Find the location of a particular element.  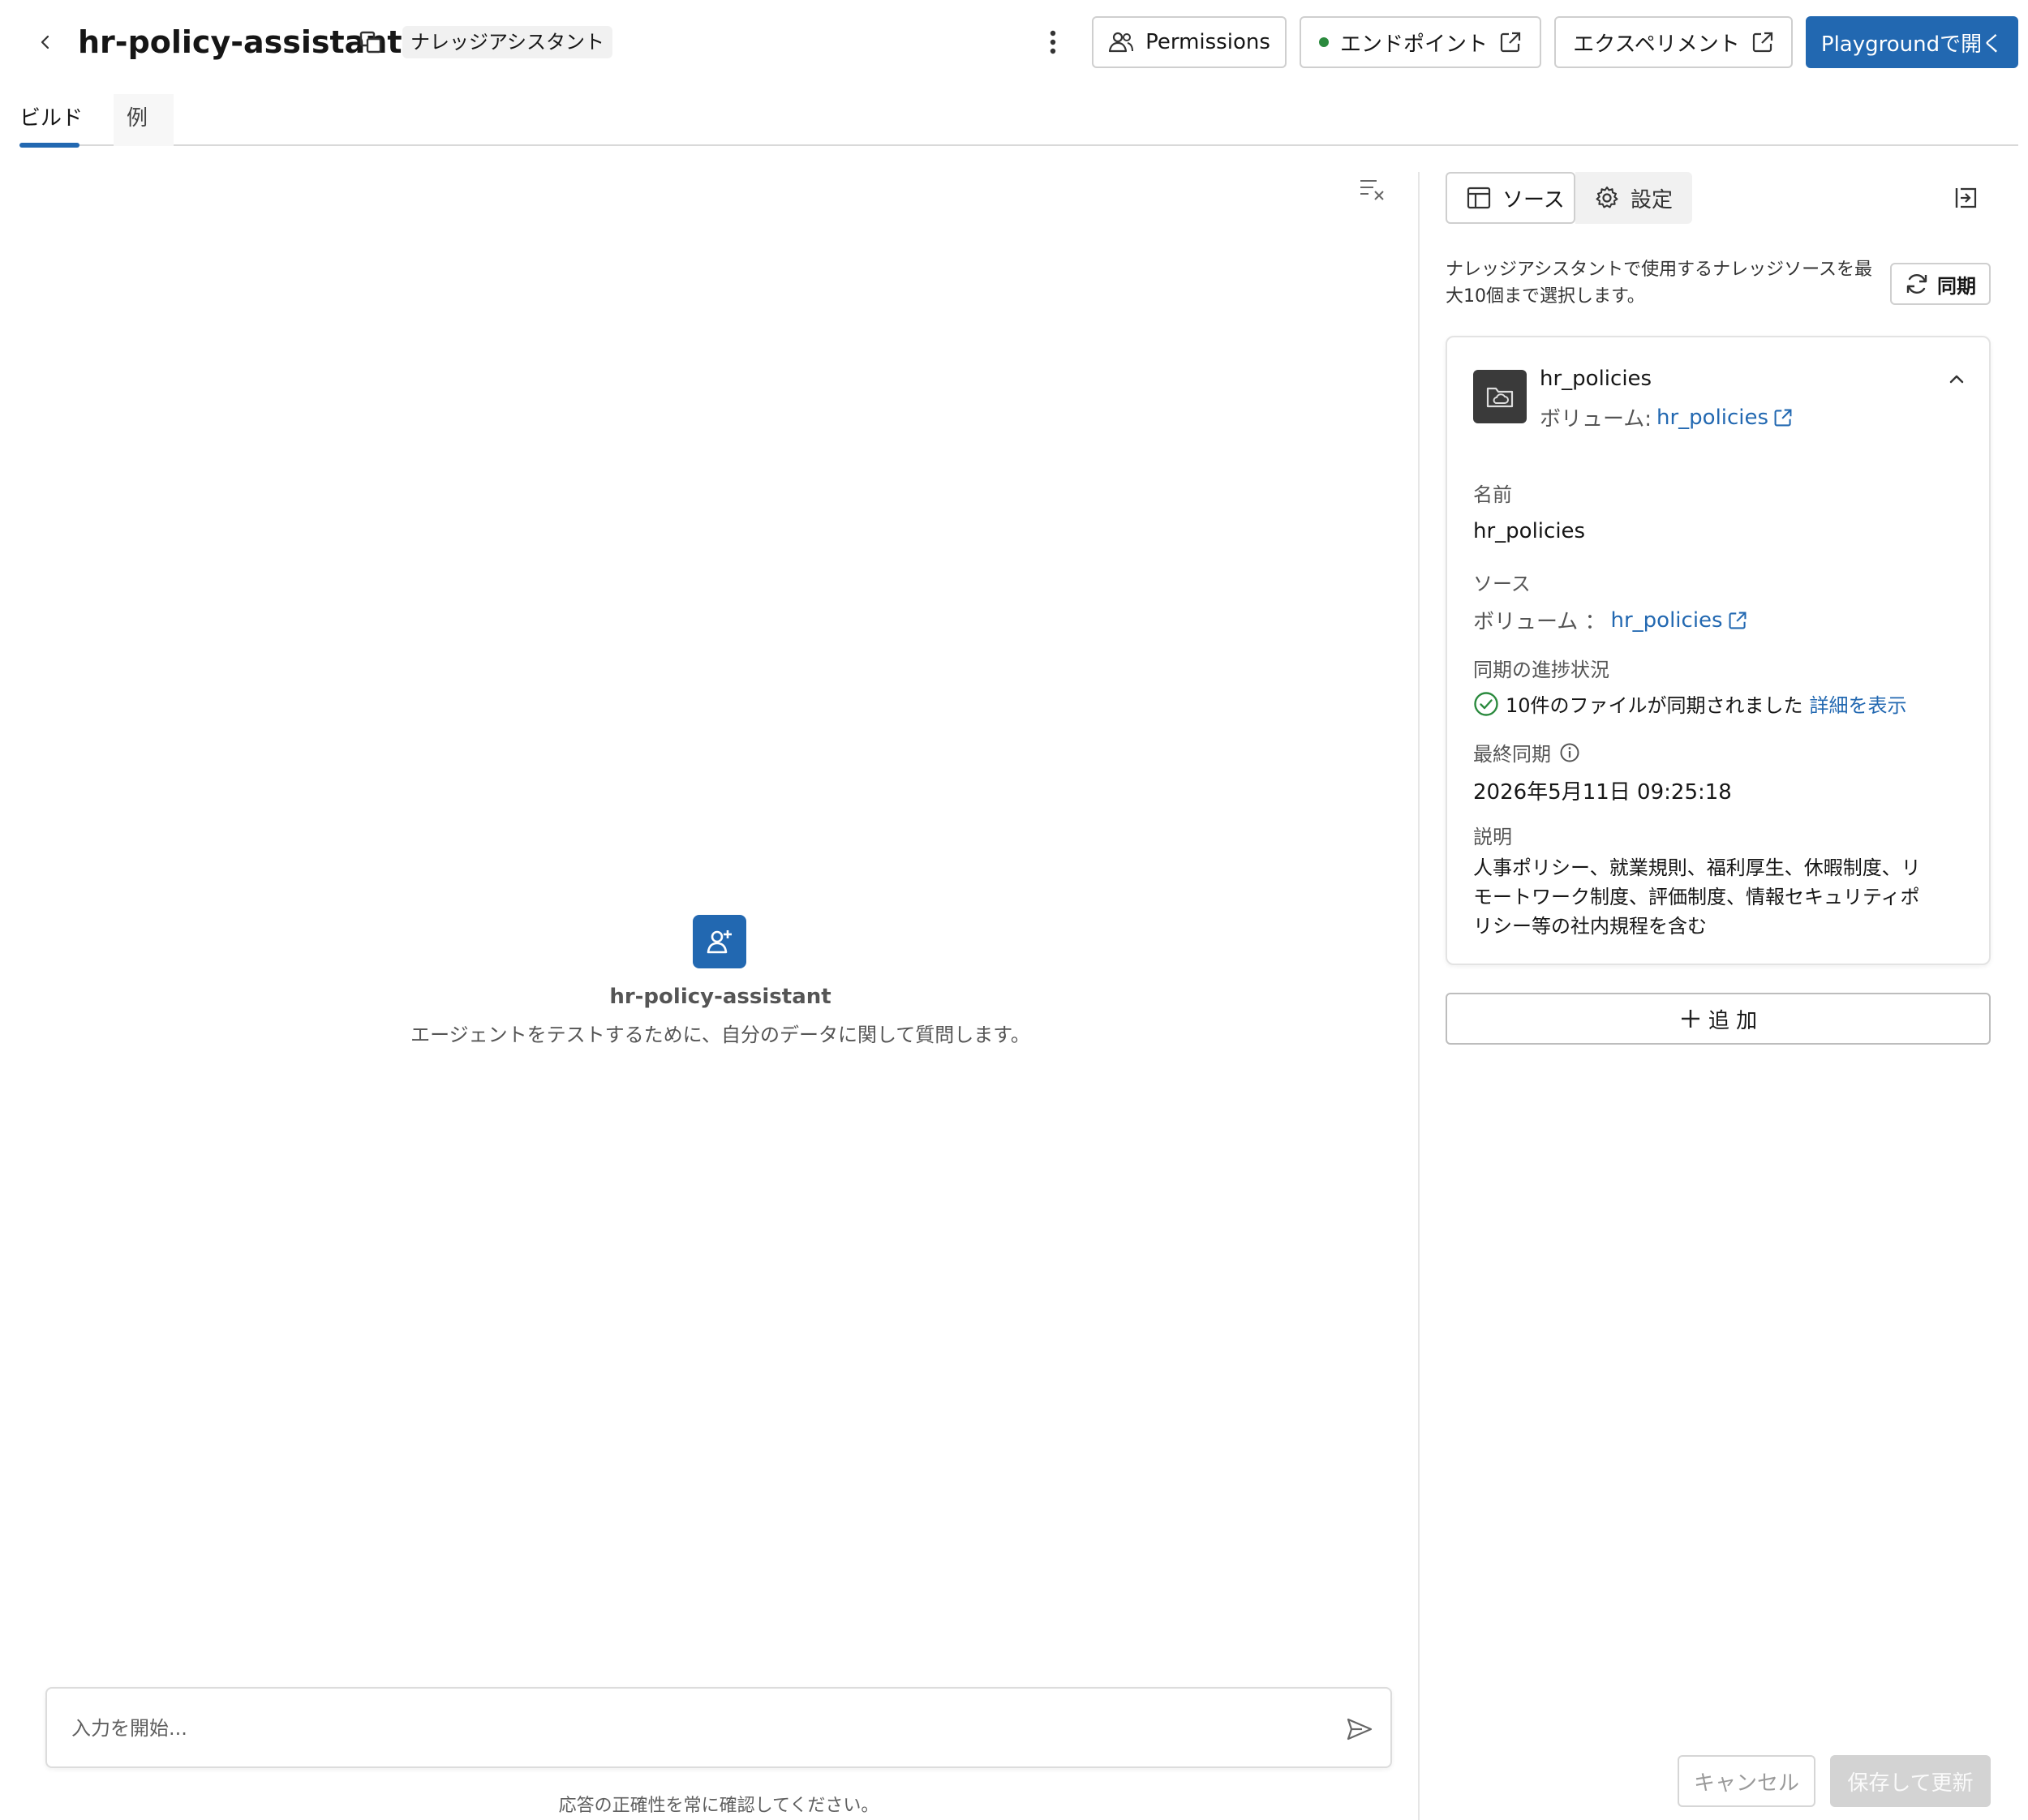

user-plus-icon is located at coordinates (720, 941).